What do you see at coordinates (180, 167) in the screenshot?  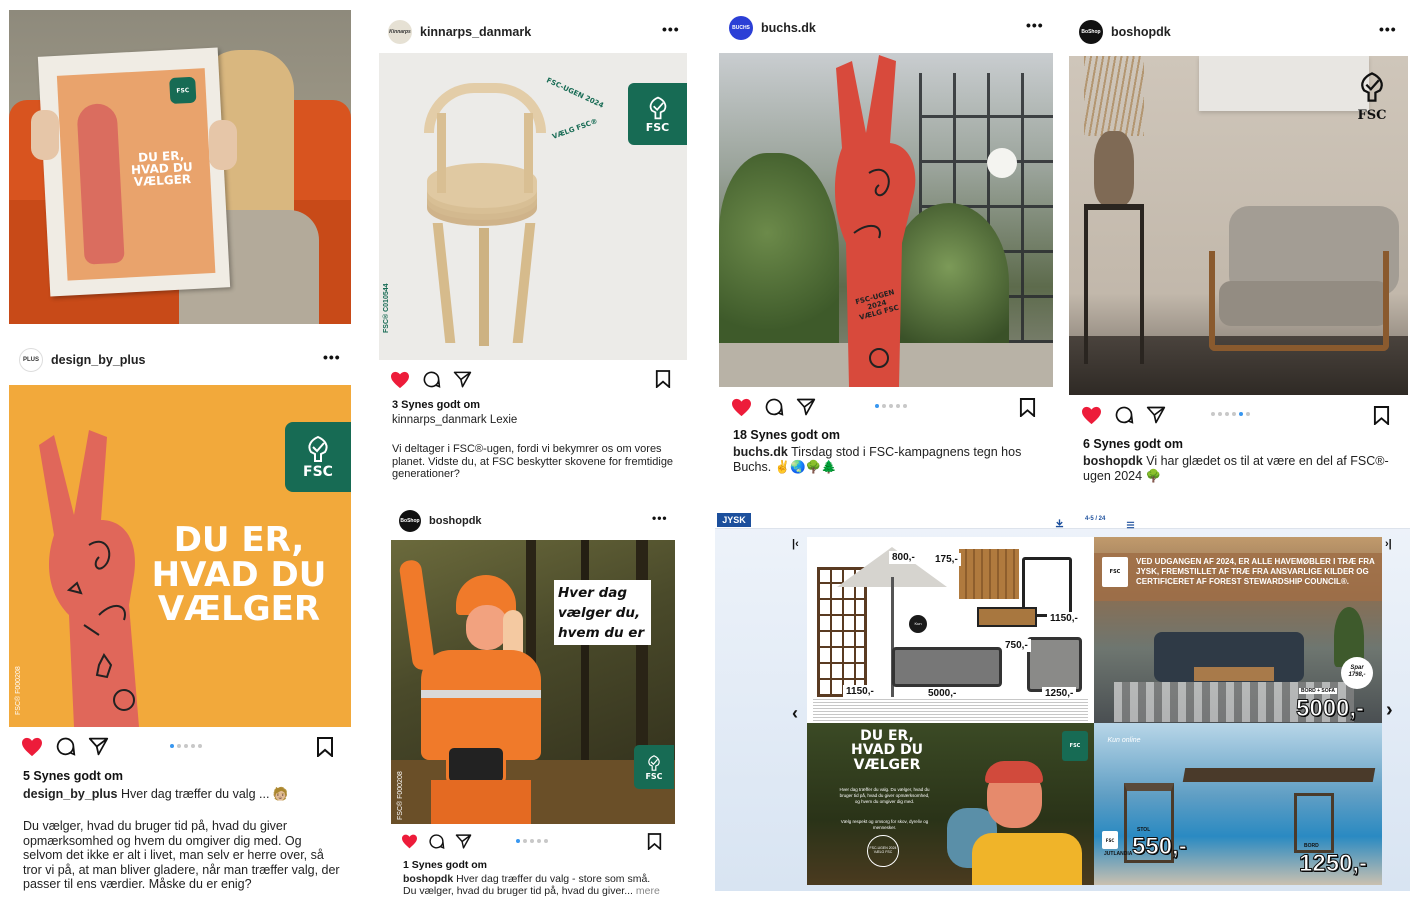 I see `post-newspaper-image: FSC DU ER, HVAD DU VÆLGER` at bounding box center [180, 167].